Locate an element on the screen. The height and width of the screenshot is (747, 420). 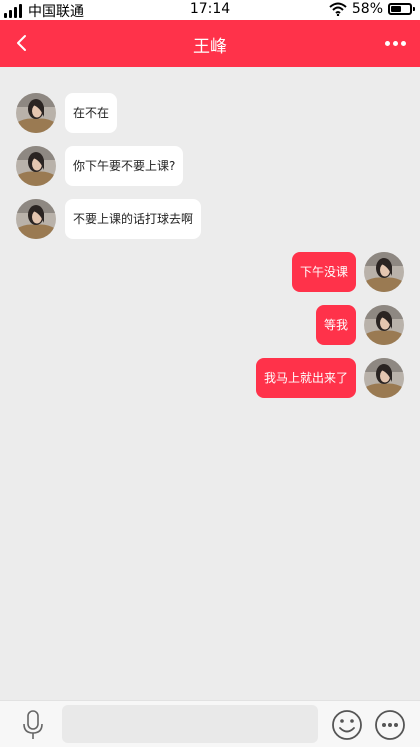
incoming-message: 不要上课的话打球去啊 is located at coordinates (109, 219).